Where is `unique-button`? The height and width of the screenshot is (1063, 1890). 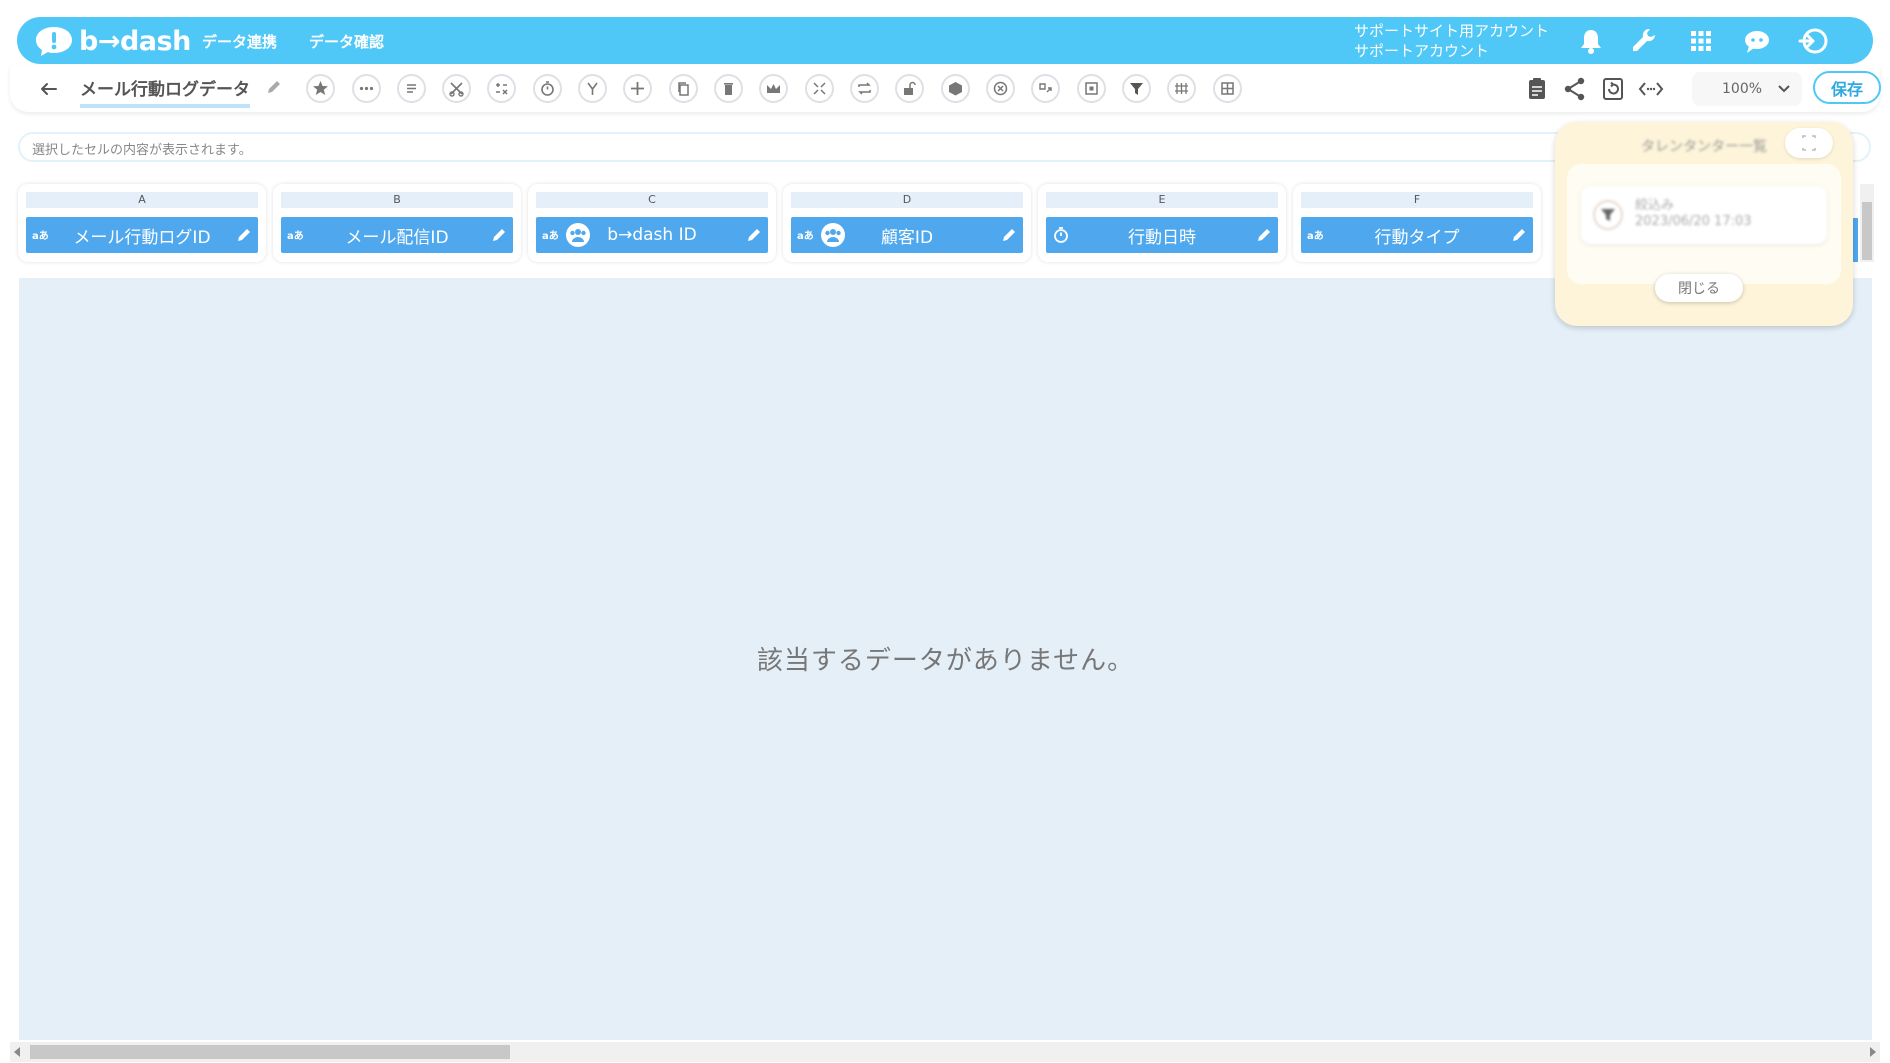
unique-button is located at coordinates (909, 88).